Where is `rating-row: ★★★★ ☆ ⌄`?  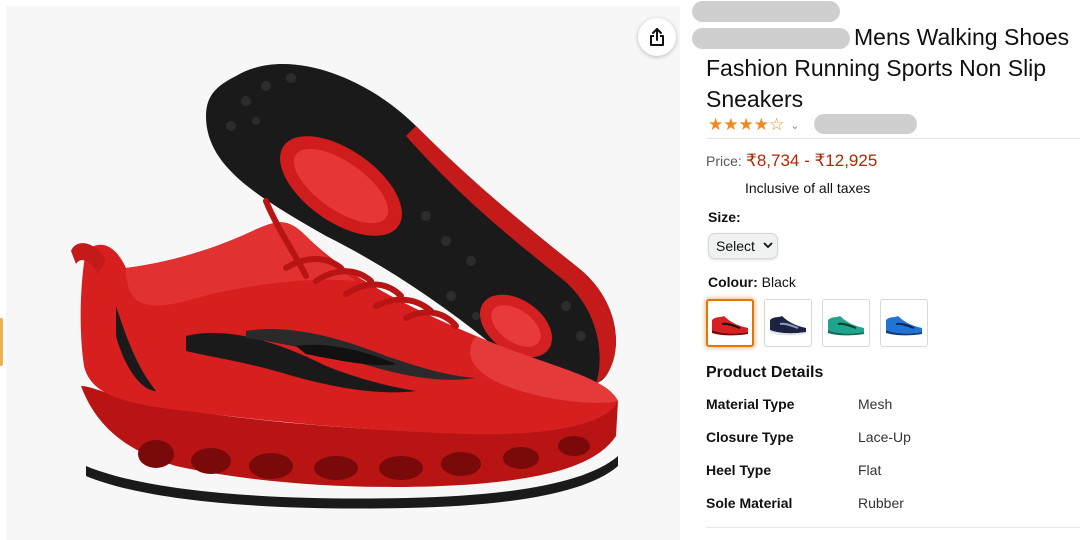
rating-row: ★★★★ ☆ ⌄ is located at coordinates (753, 125).